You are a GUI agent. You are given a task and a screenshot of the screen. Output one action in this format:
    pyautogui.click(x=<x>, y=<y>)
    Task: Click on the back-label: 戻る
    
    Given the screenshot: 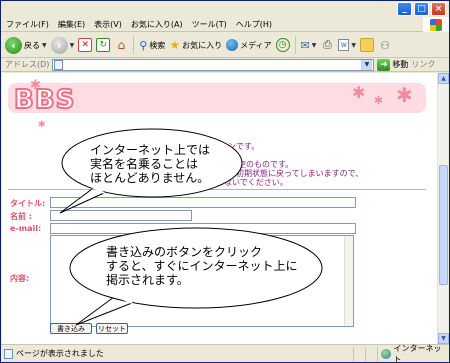 What is the action you would take?
    pyautogui.click(x=32, y=45)
    